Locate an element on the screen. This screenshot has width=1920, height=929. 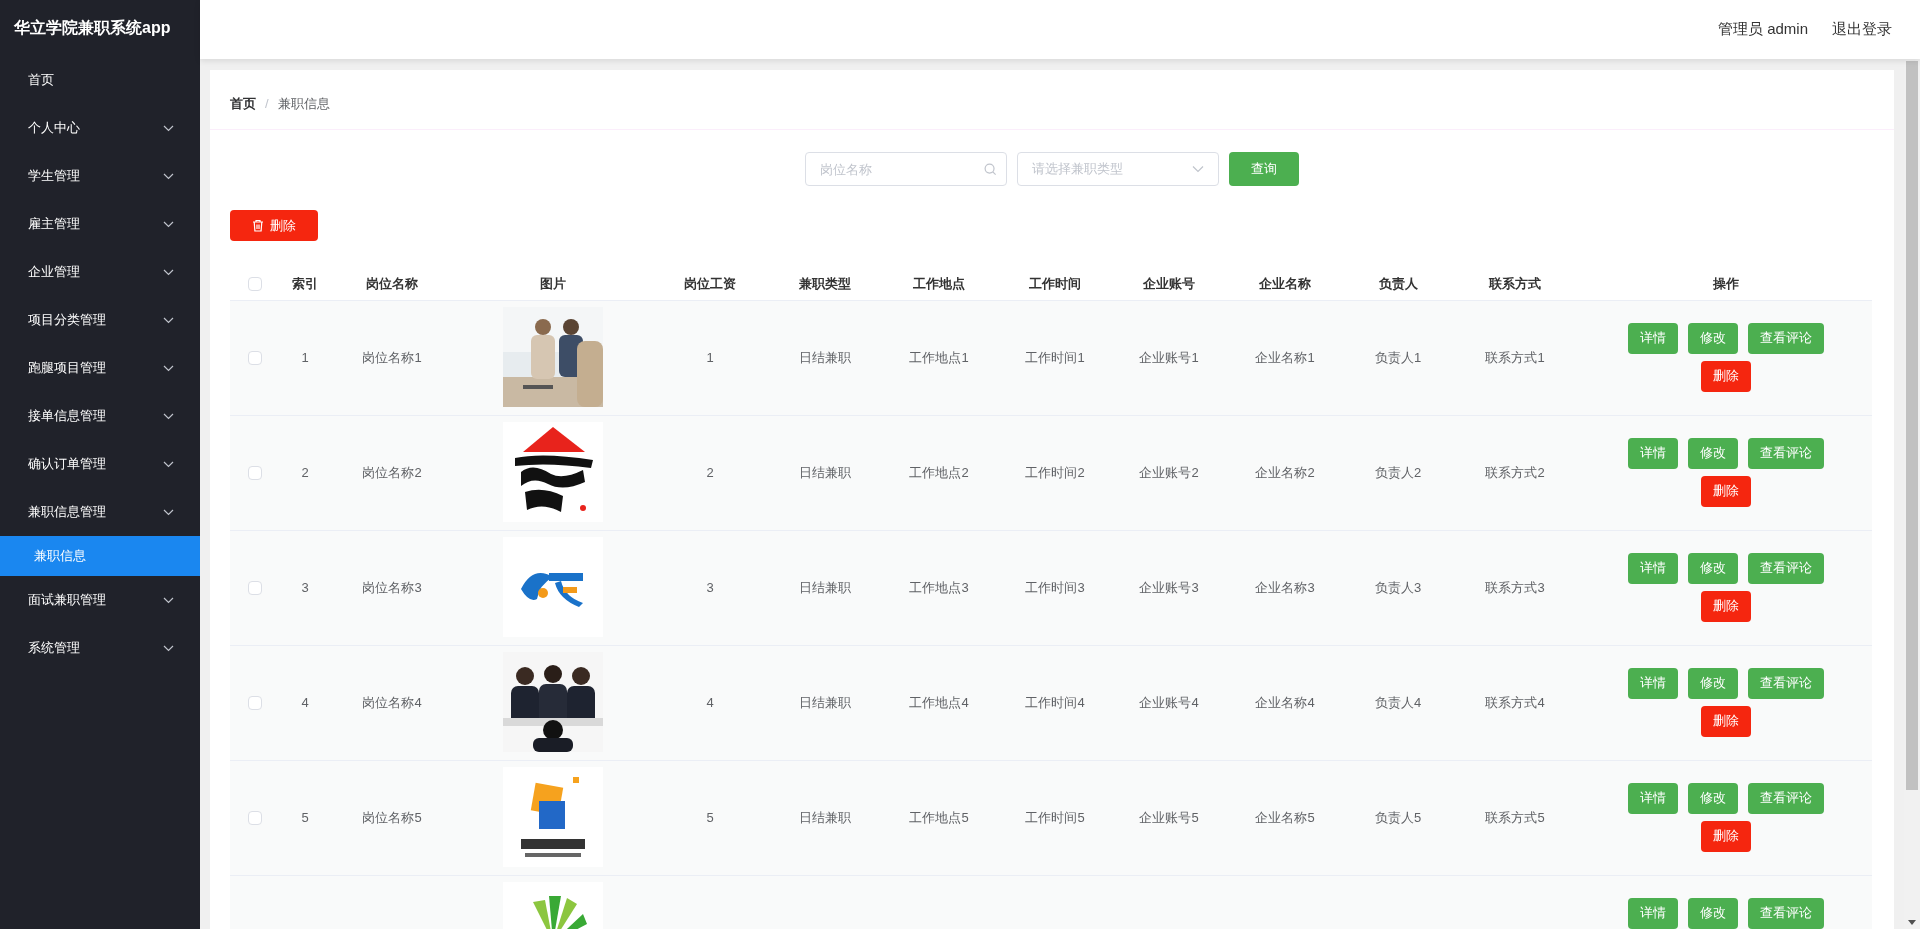
table-cell: 3 is located at coordinates (710, 587).